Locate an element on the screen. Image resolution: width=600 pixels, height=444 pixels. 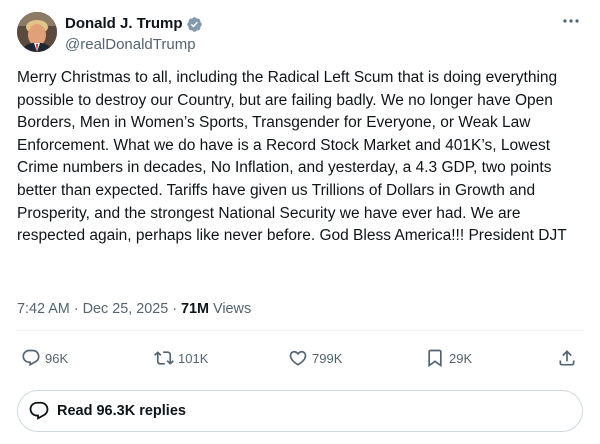
action-bar: 96K 101K 799K 29K is located at coordinates (300, 358).